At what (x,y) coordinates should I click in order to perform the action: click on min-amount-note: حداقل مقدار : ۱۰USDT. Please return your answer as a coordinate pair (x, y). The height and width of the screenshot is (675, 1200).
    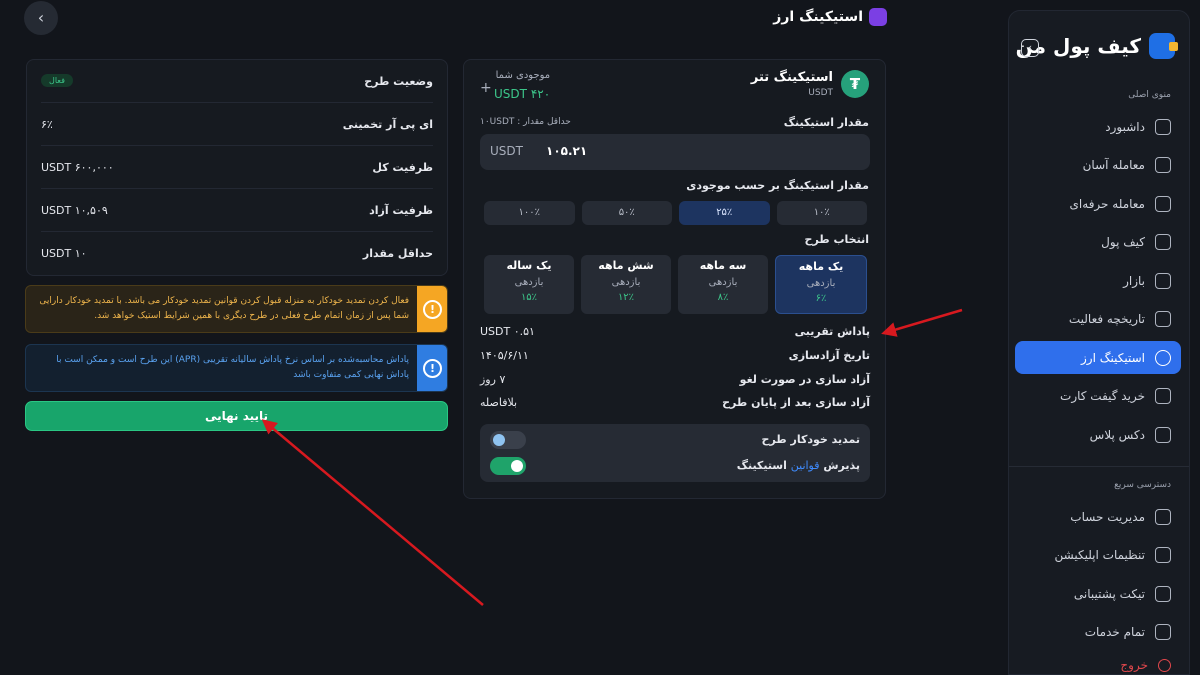
    Looking at the image, I should click on (525, 122).